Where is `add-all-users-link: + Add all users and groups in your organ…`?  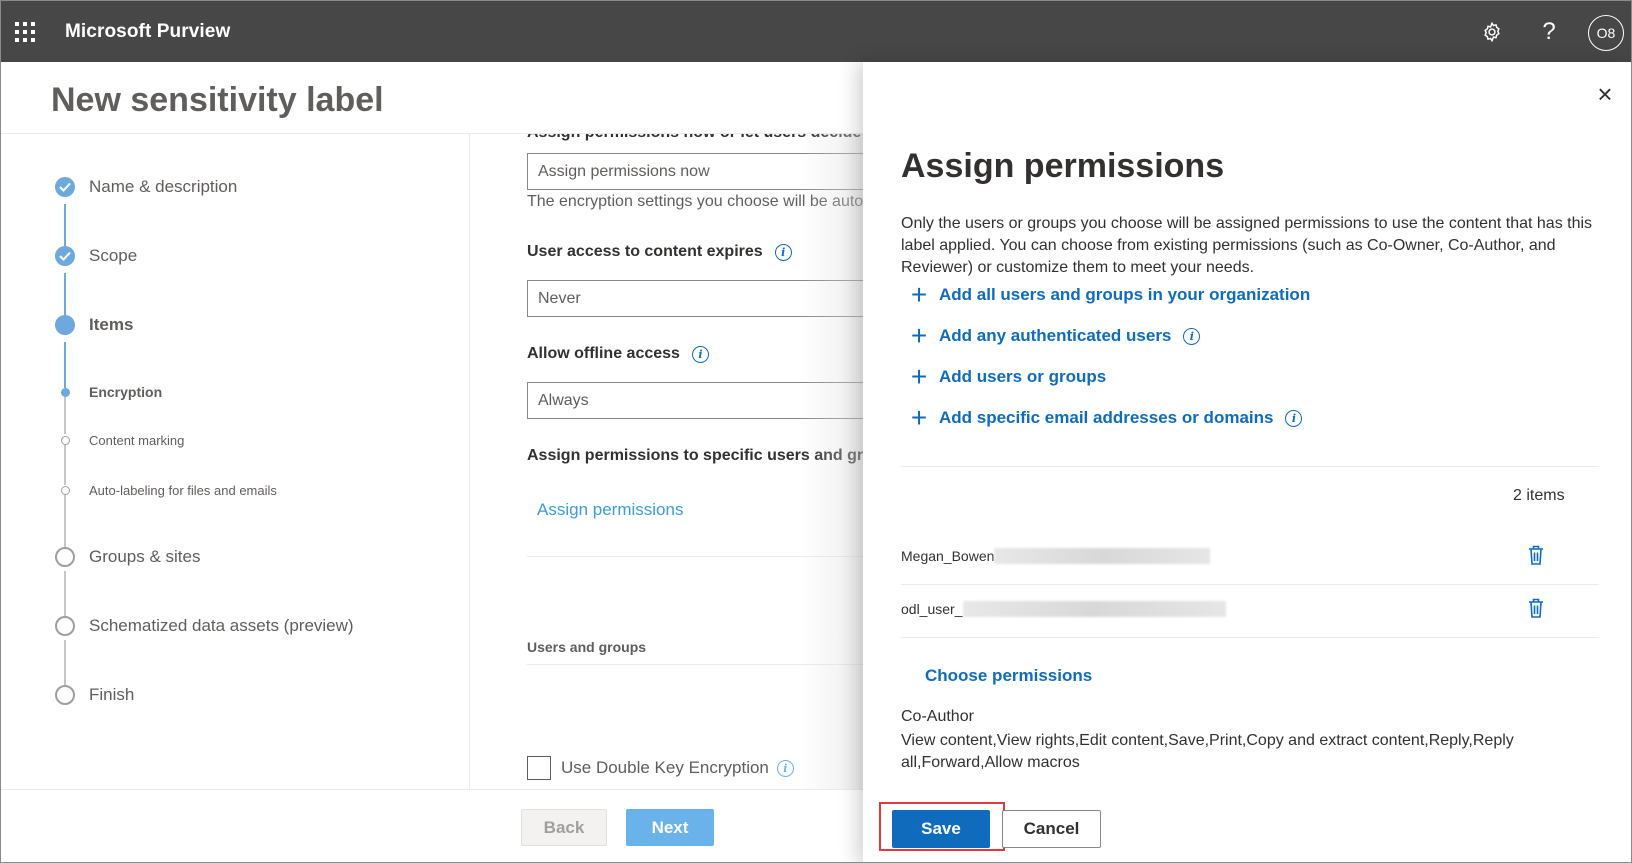 add-all-users-link: + Add all users and groups in your organ… is located at coordinates (1109, 295).